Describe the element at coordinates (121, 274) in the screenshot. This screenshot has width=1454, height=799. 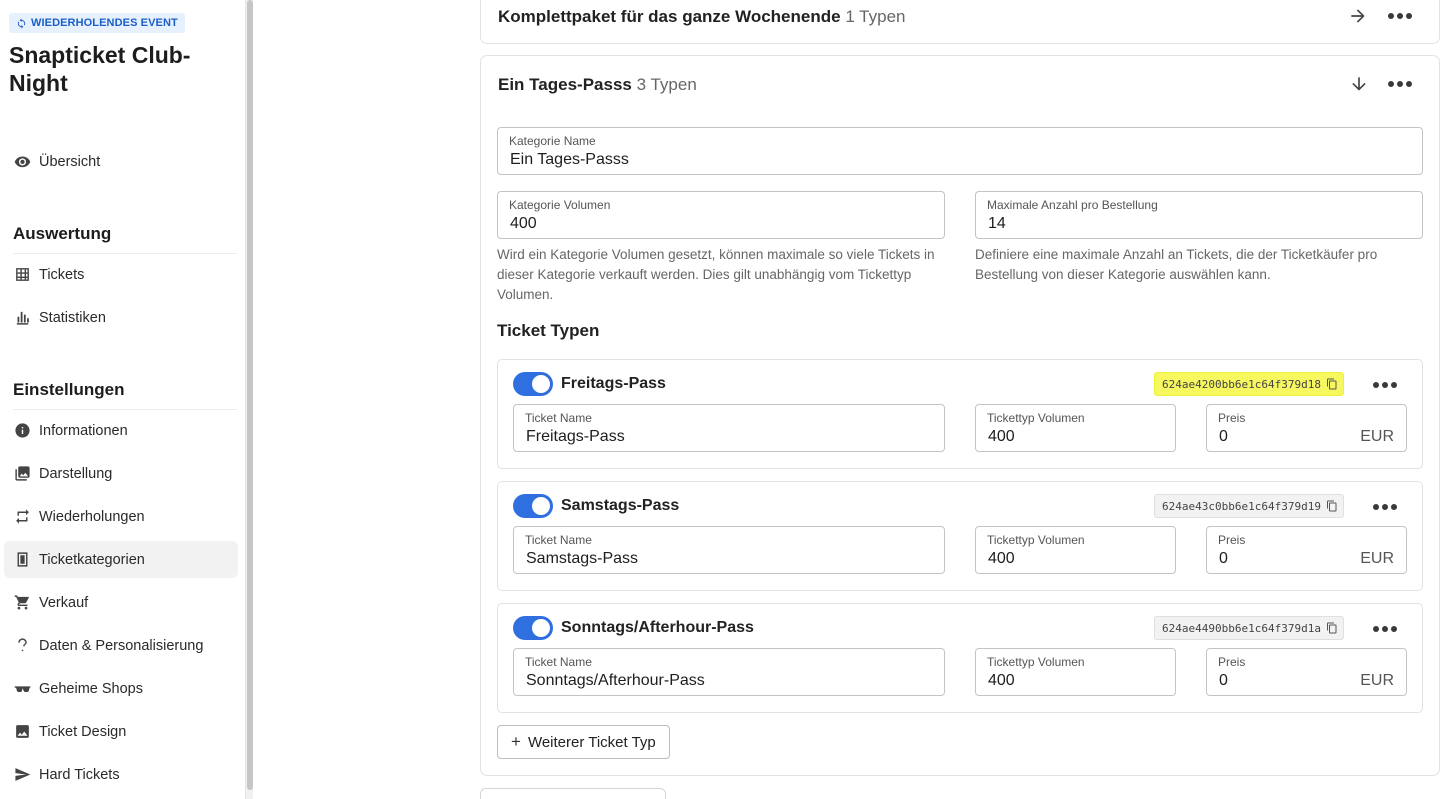
I see `sidebar-item-tickets: Tickets` at that location.